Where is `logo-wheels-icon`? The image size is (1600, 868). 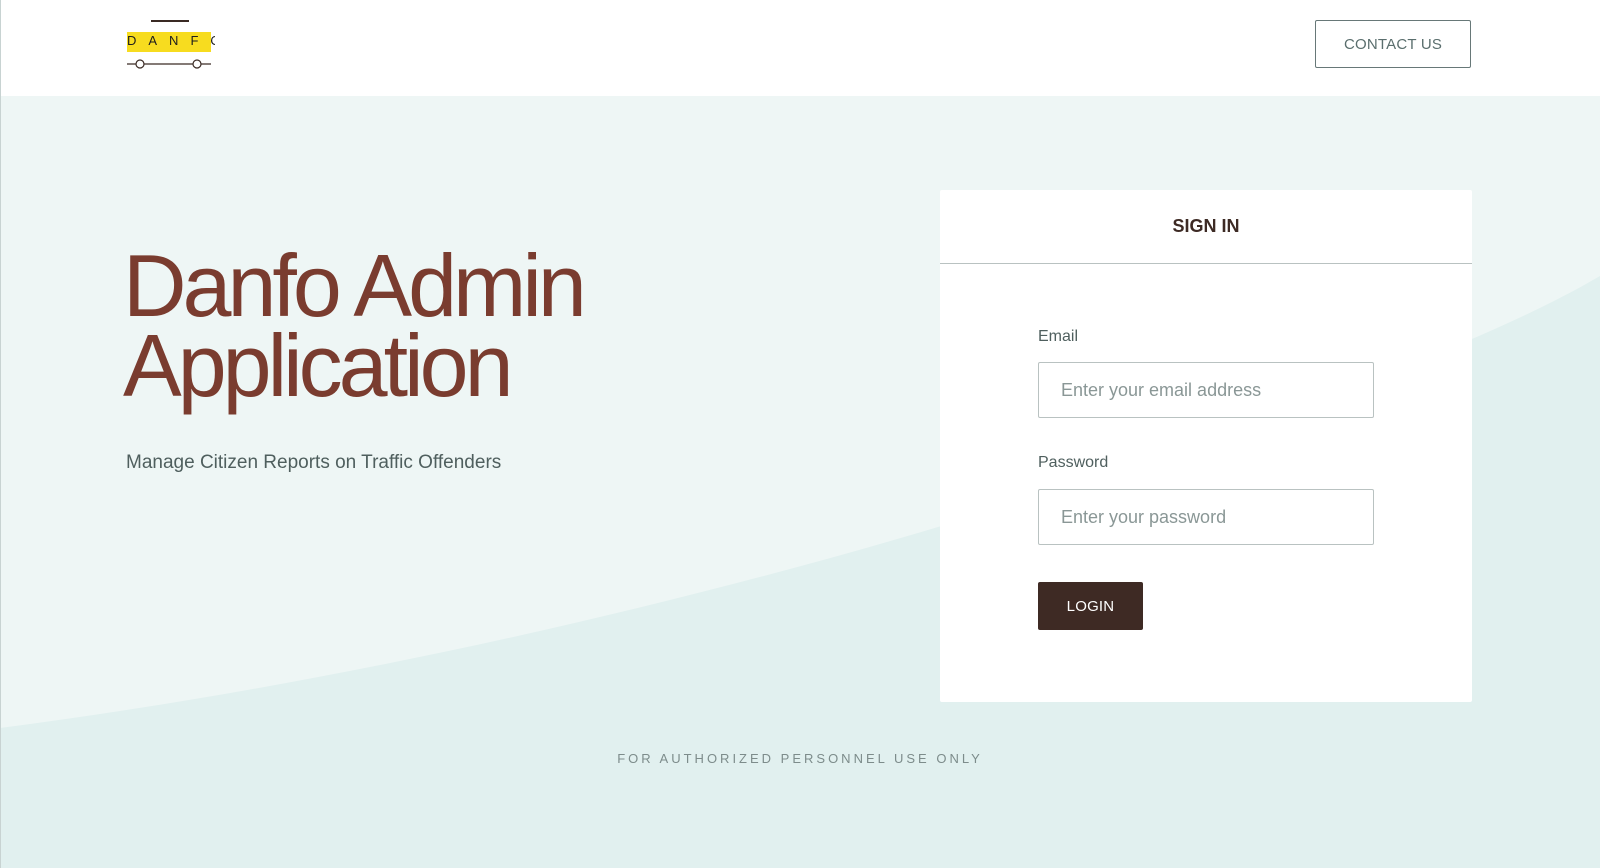
logo-wheels-icon is located at coordinates (169, 64).